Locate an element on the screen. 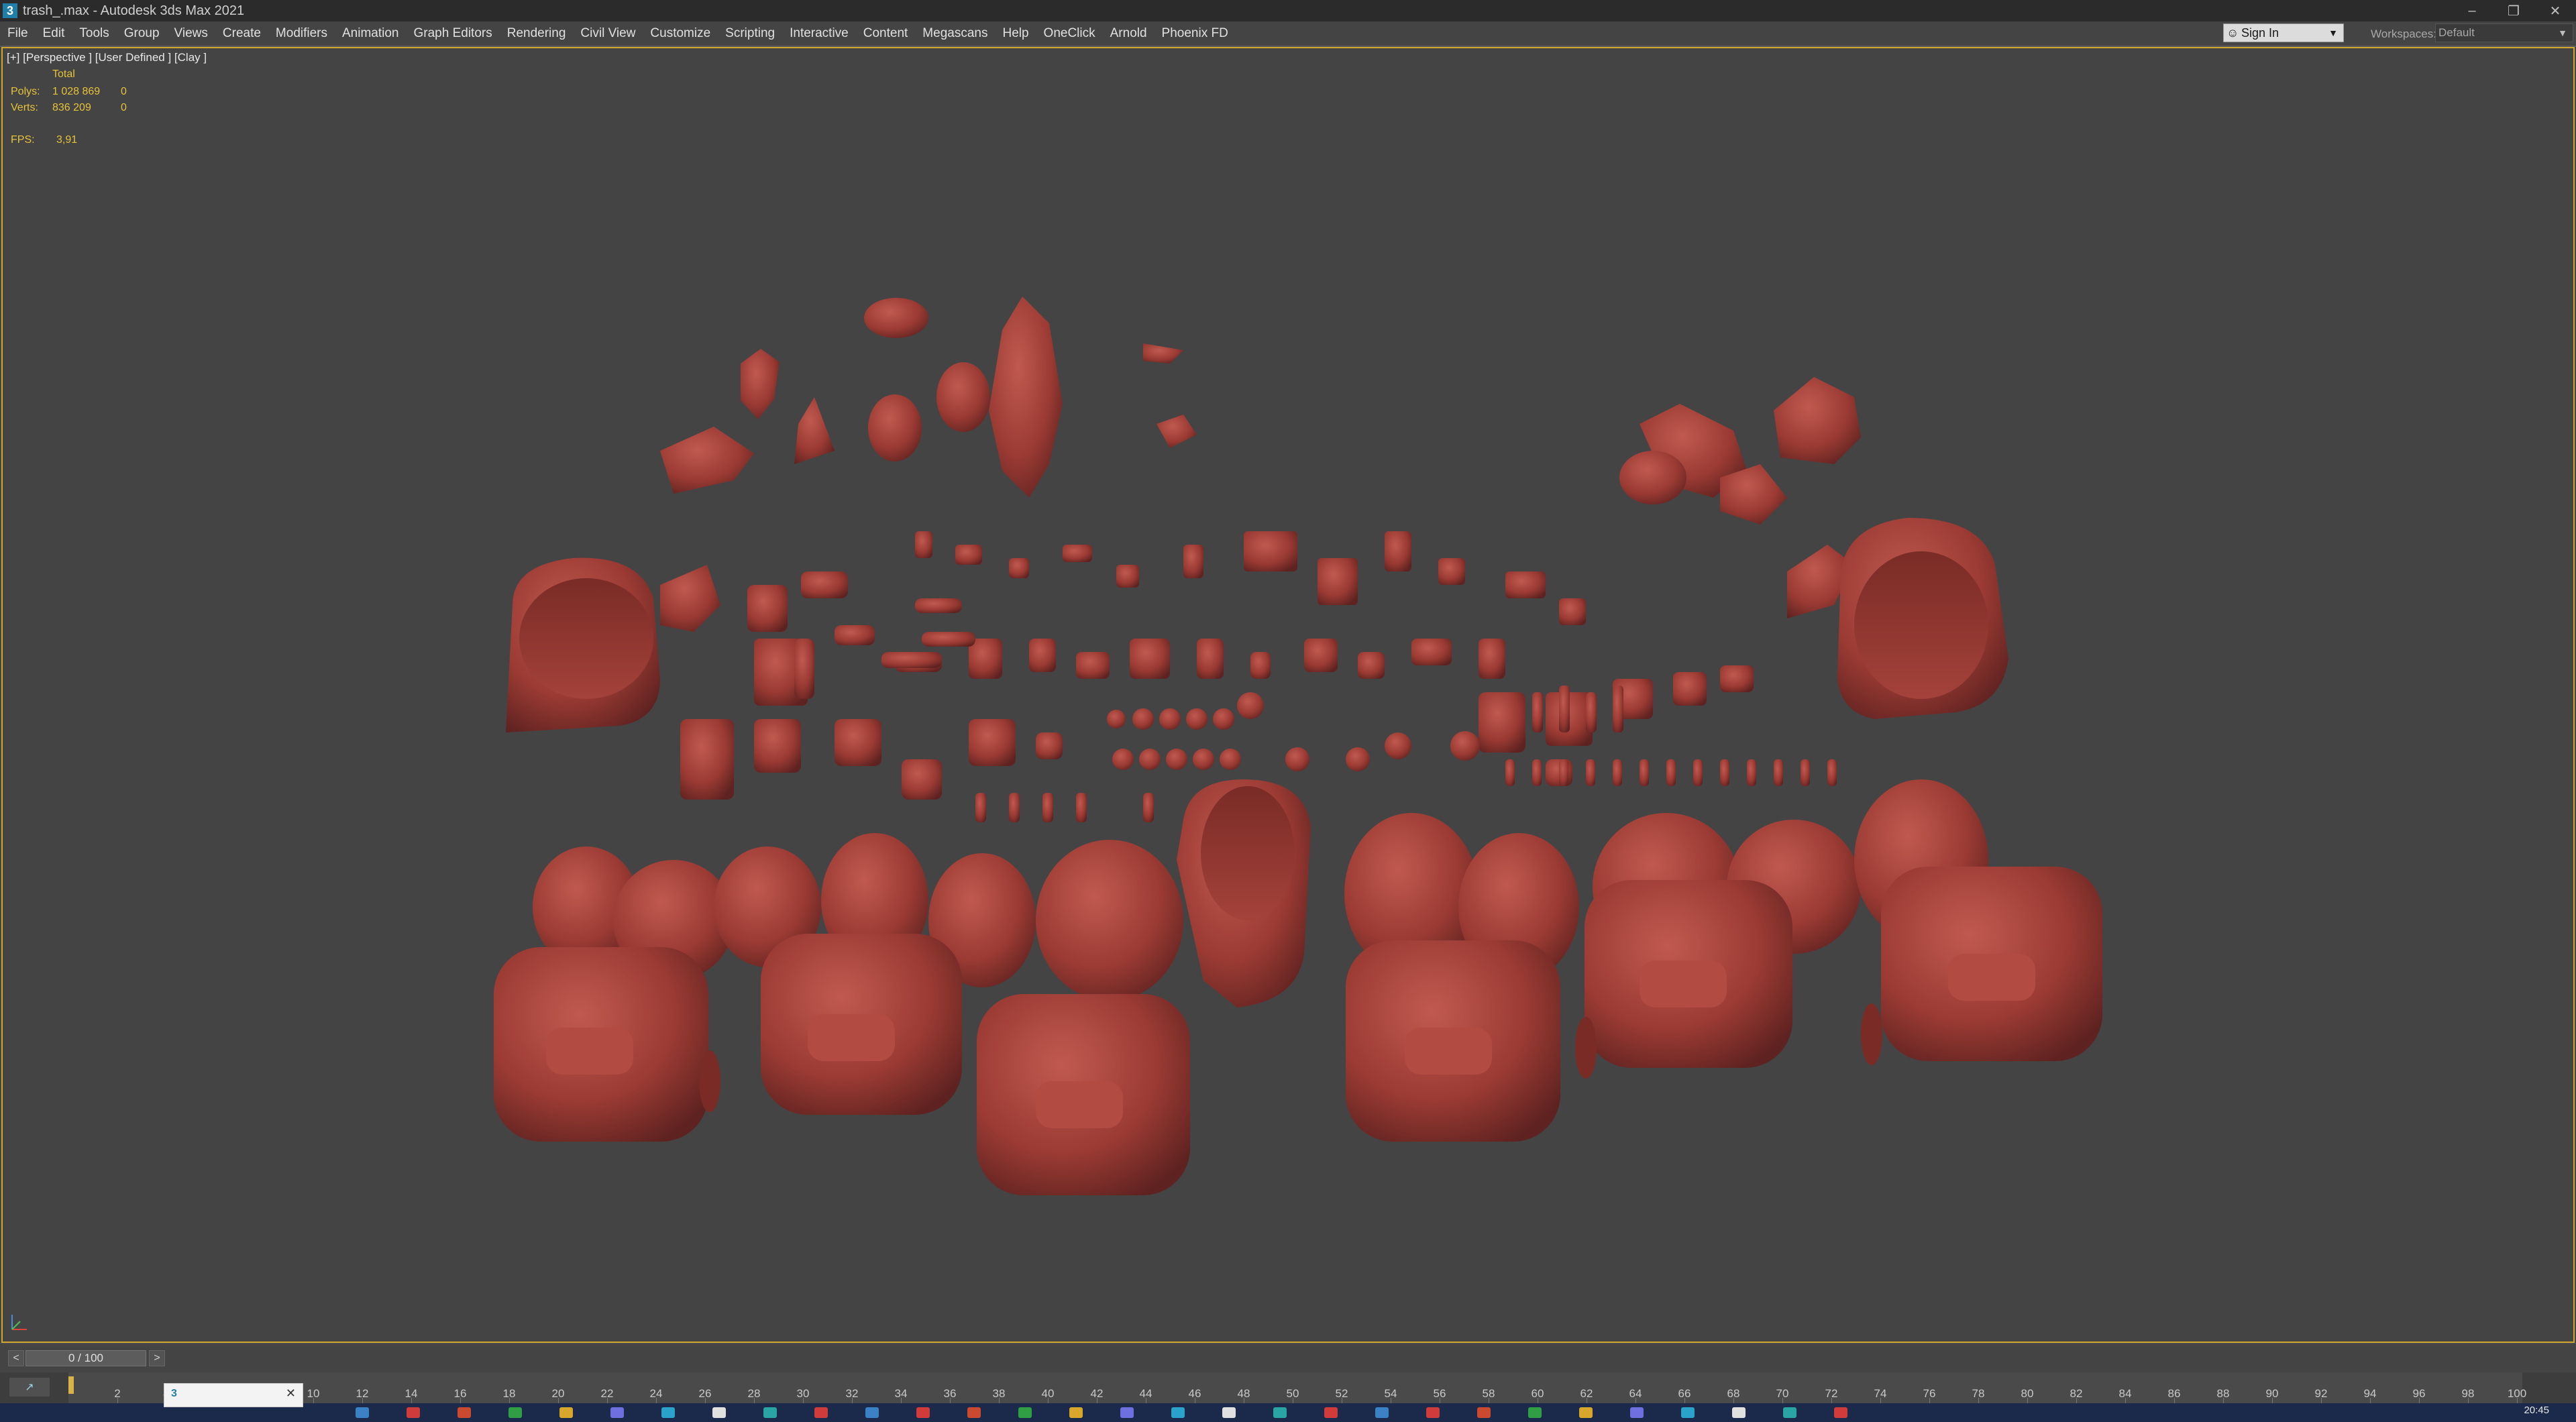 The width and height of the screenshot is (2576, 1422). timeline-tick-label: 50 is located at coordinates (1292, 1394).